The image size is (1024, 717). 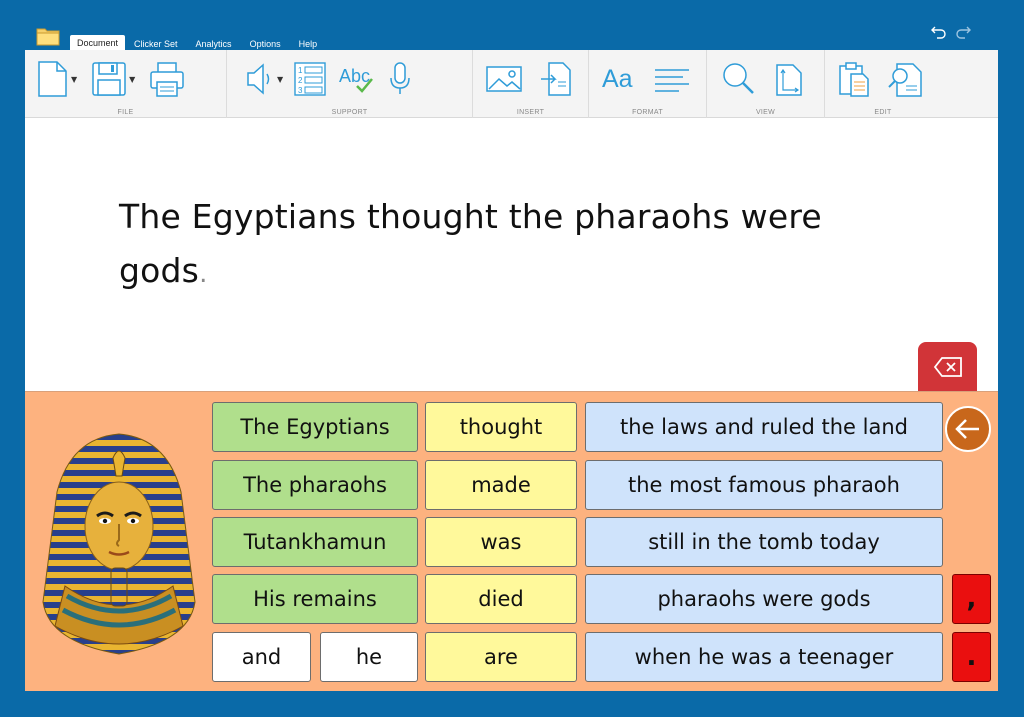 I want to click on back-button, so click(x=968, y=429).